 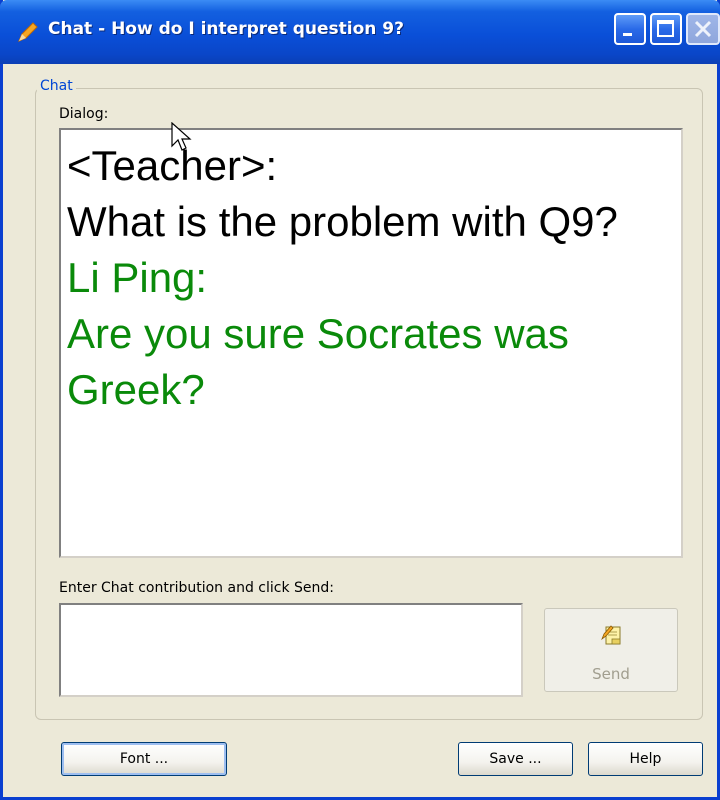 I want to click on send-label: Send, so click(x=611, y=674).